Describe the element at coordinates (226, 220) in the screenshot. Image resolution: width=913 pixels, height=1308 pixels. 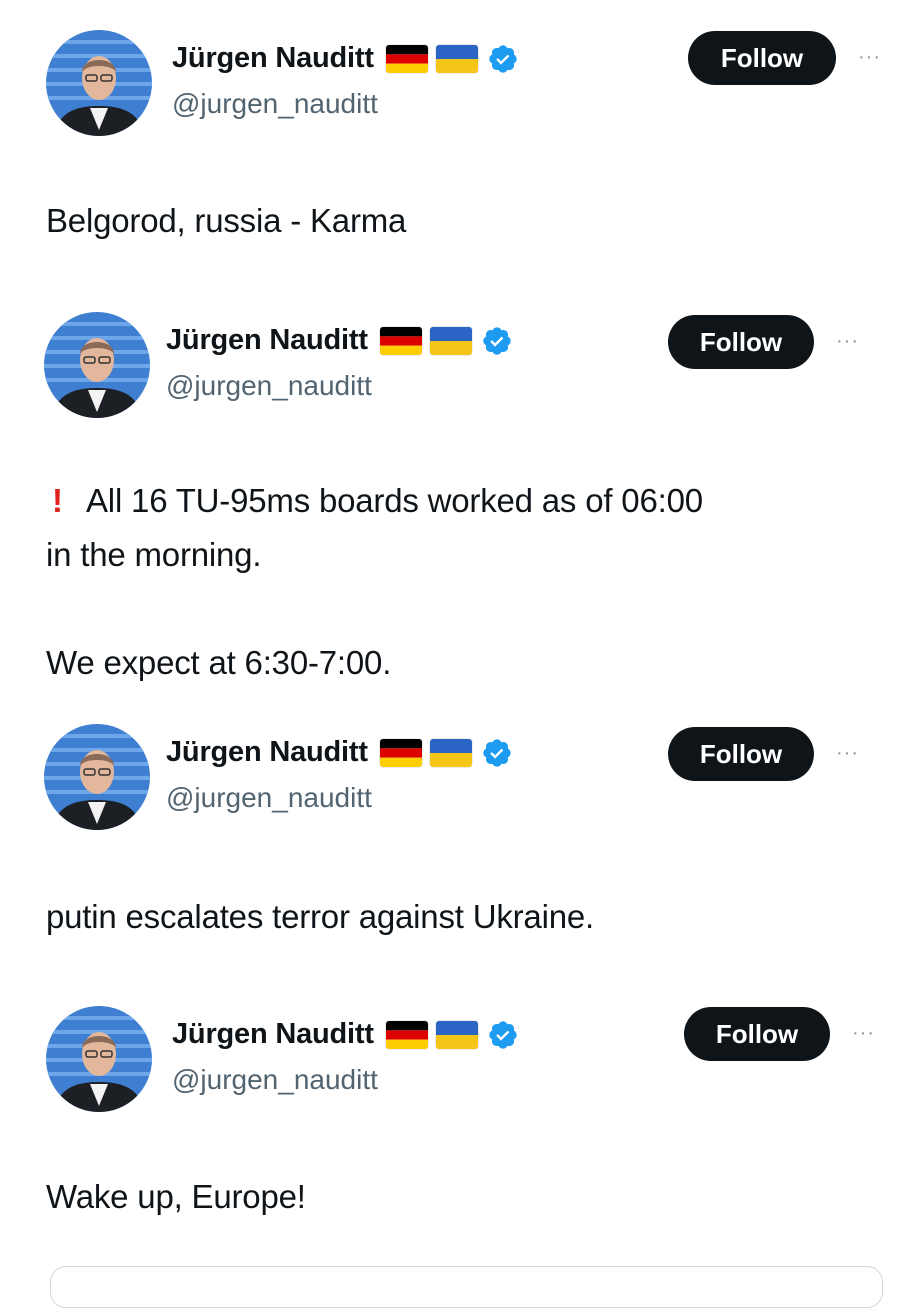
I see `tweet-text-line: Belgorod, russia - Karma` at that location.